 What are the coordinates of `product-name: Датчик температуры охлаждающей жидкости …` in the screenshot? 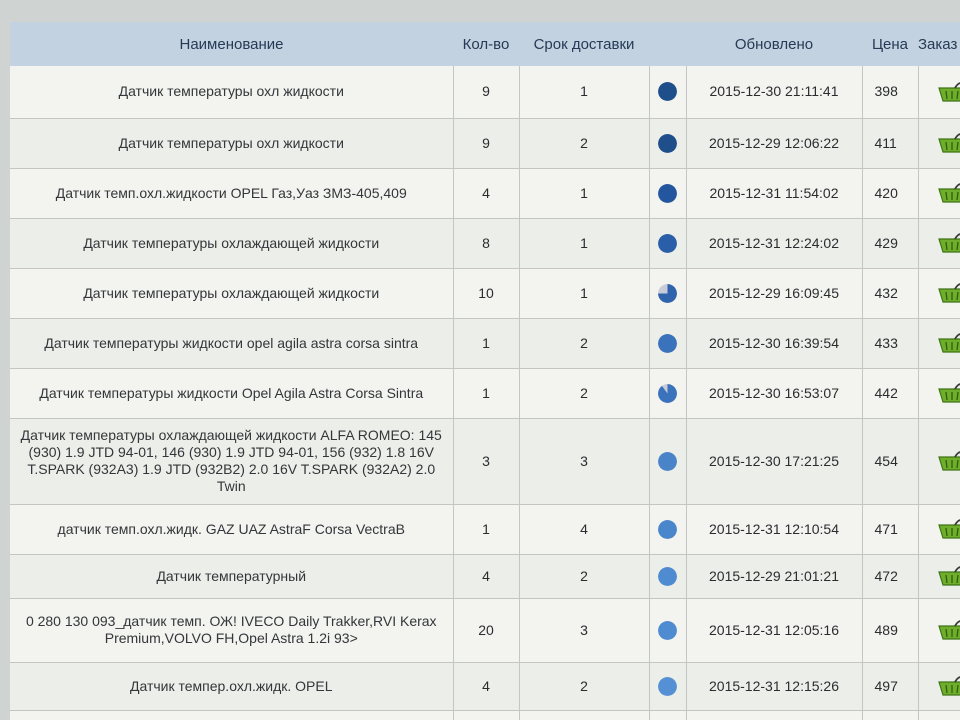 It's located at (232, 461).